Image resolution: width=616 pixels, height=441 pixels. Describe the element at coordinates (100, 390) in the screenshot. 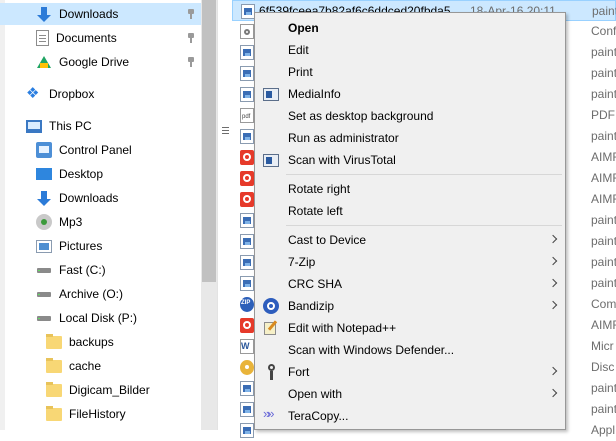

I see `nav-folder-digicam-bilder: Digicam_Bilder` at that location.